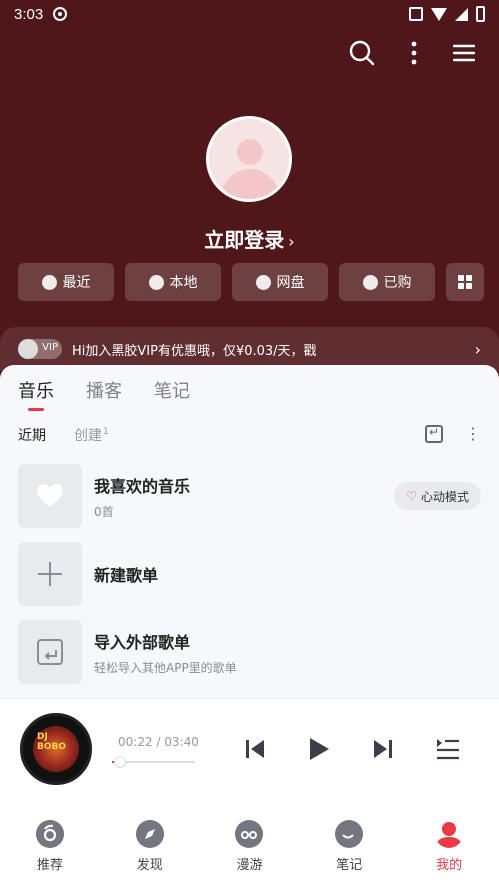 This screenshot has width=499, height=888. I want to click on duration-time: 03:40, so click(181, 742).